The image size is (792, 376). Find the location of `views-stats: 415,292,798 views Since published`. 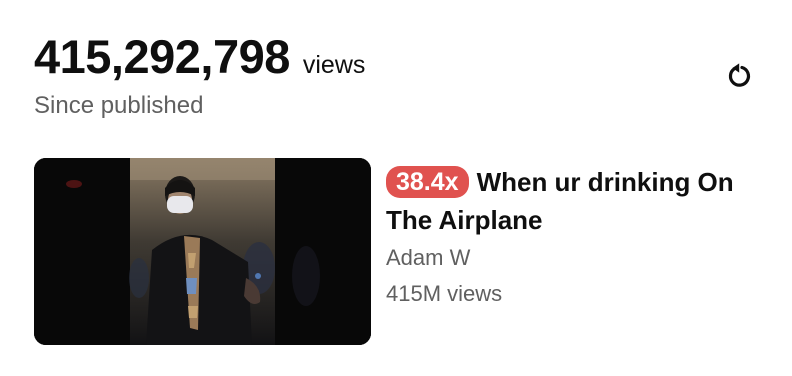

views-stats: 415,292,798 views Since published is located at coordinates (199, 75).